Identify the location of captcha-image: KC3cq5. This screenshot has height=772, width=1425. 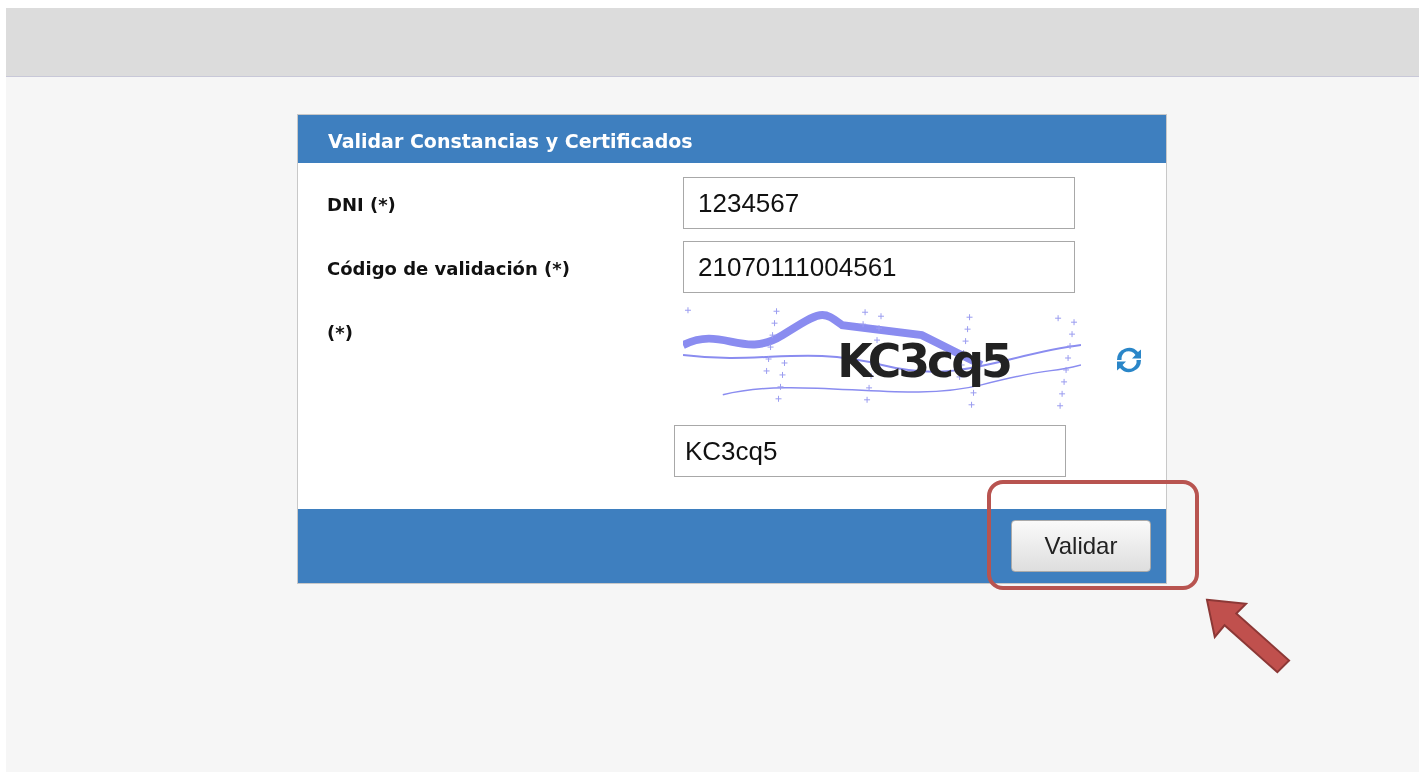
(882, 360).